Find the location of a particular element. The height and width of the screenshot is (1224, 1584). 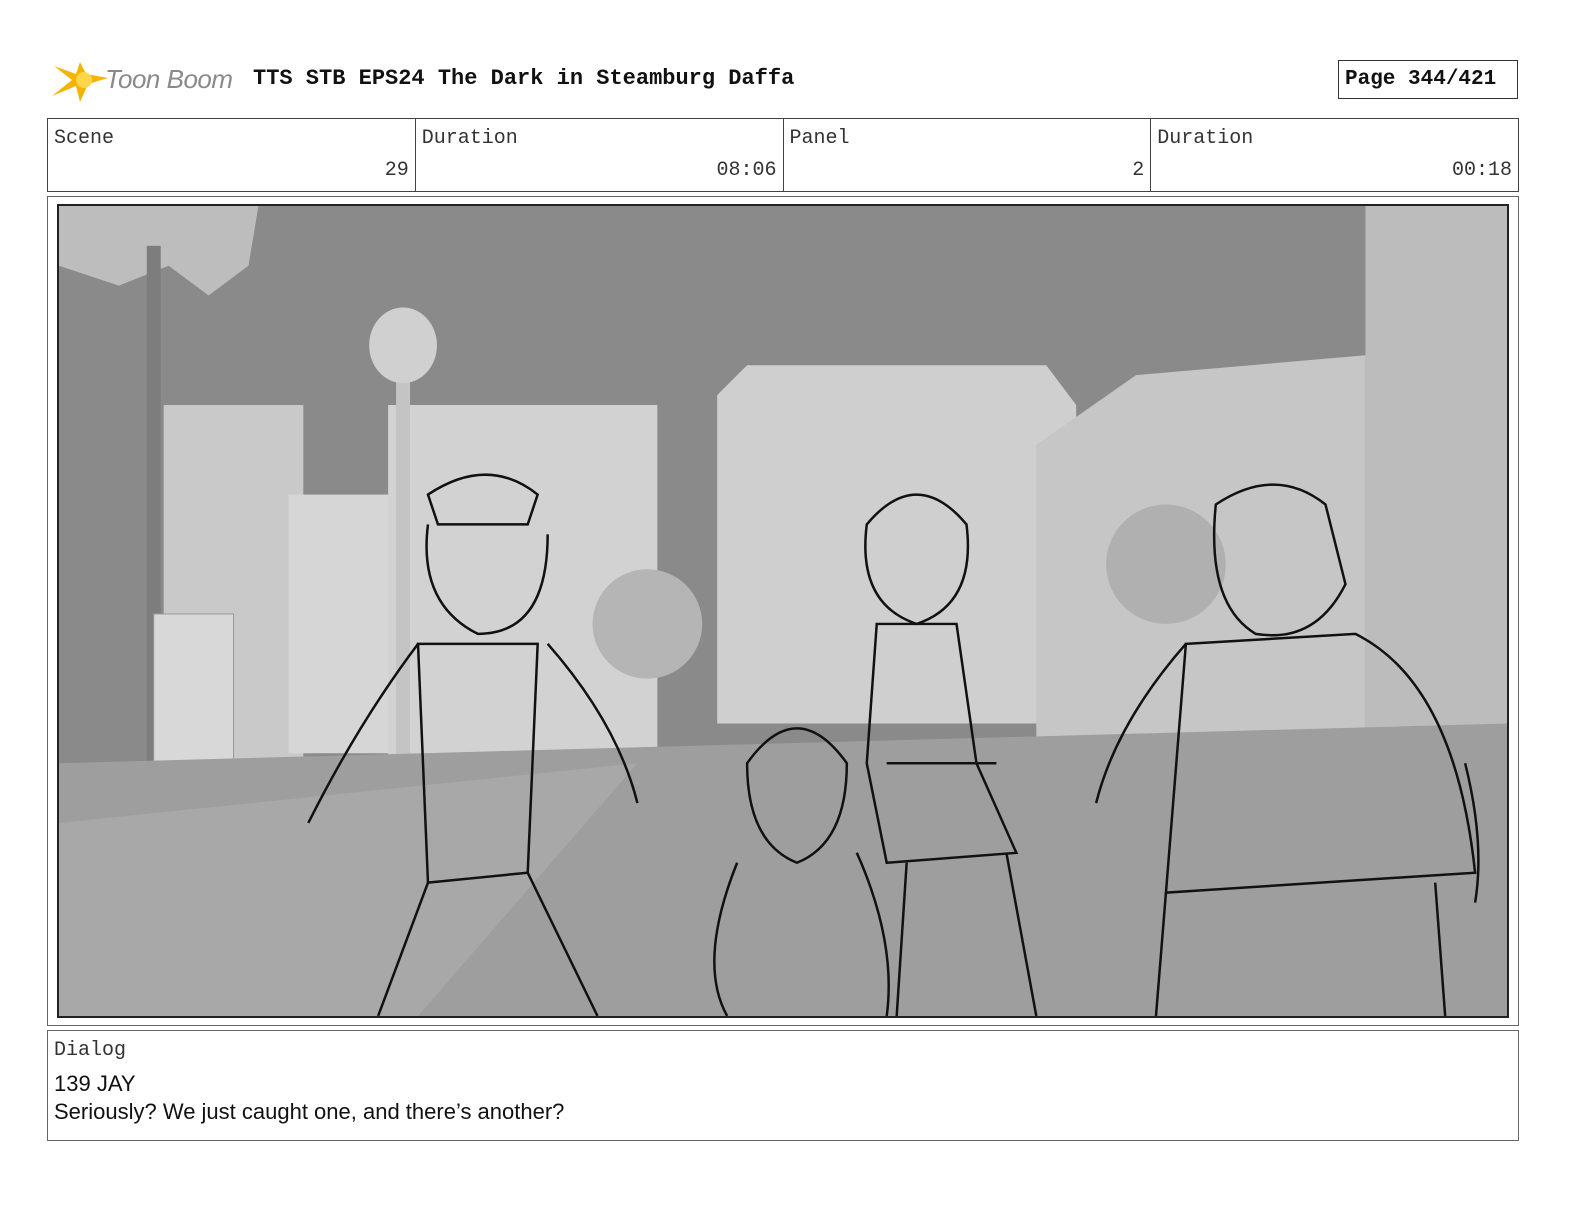

panel-cell: Panel 2 is located at coordinates (968, 155).